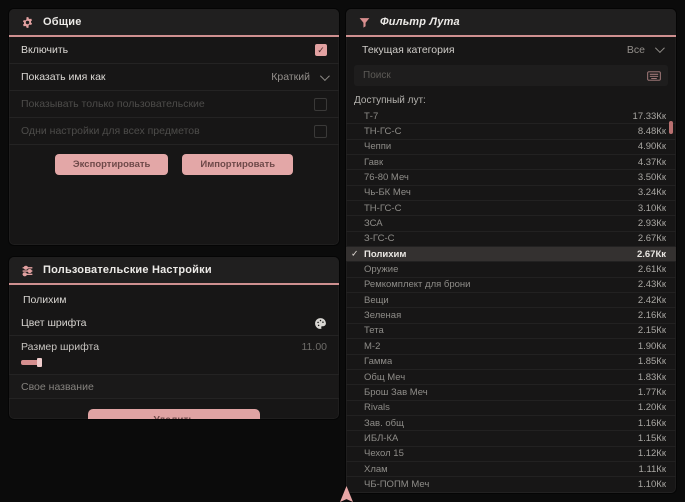  I want to click on scrollbar-thumb, so click(671, 127).